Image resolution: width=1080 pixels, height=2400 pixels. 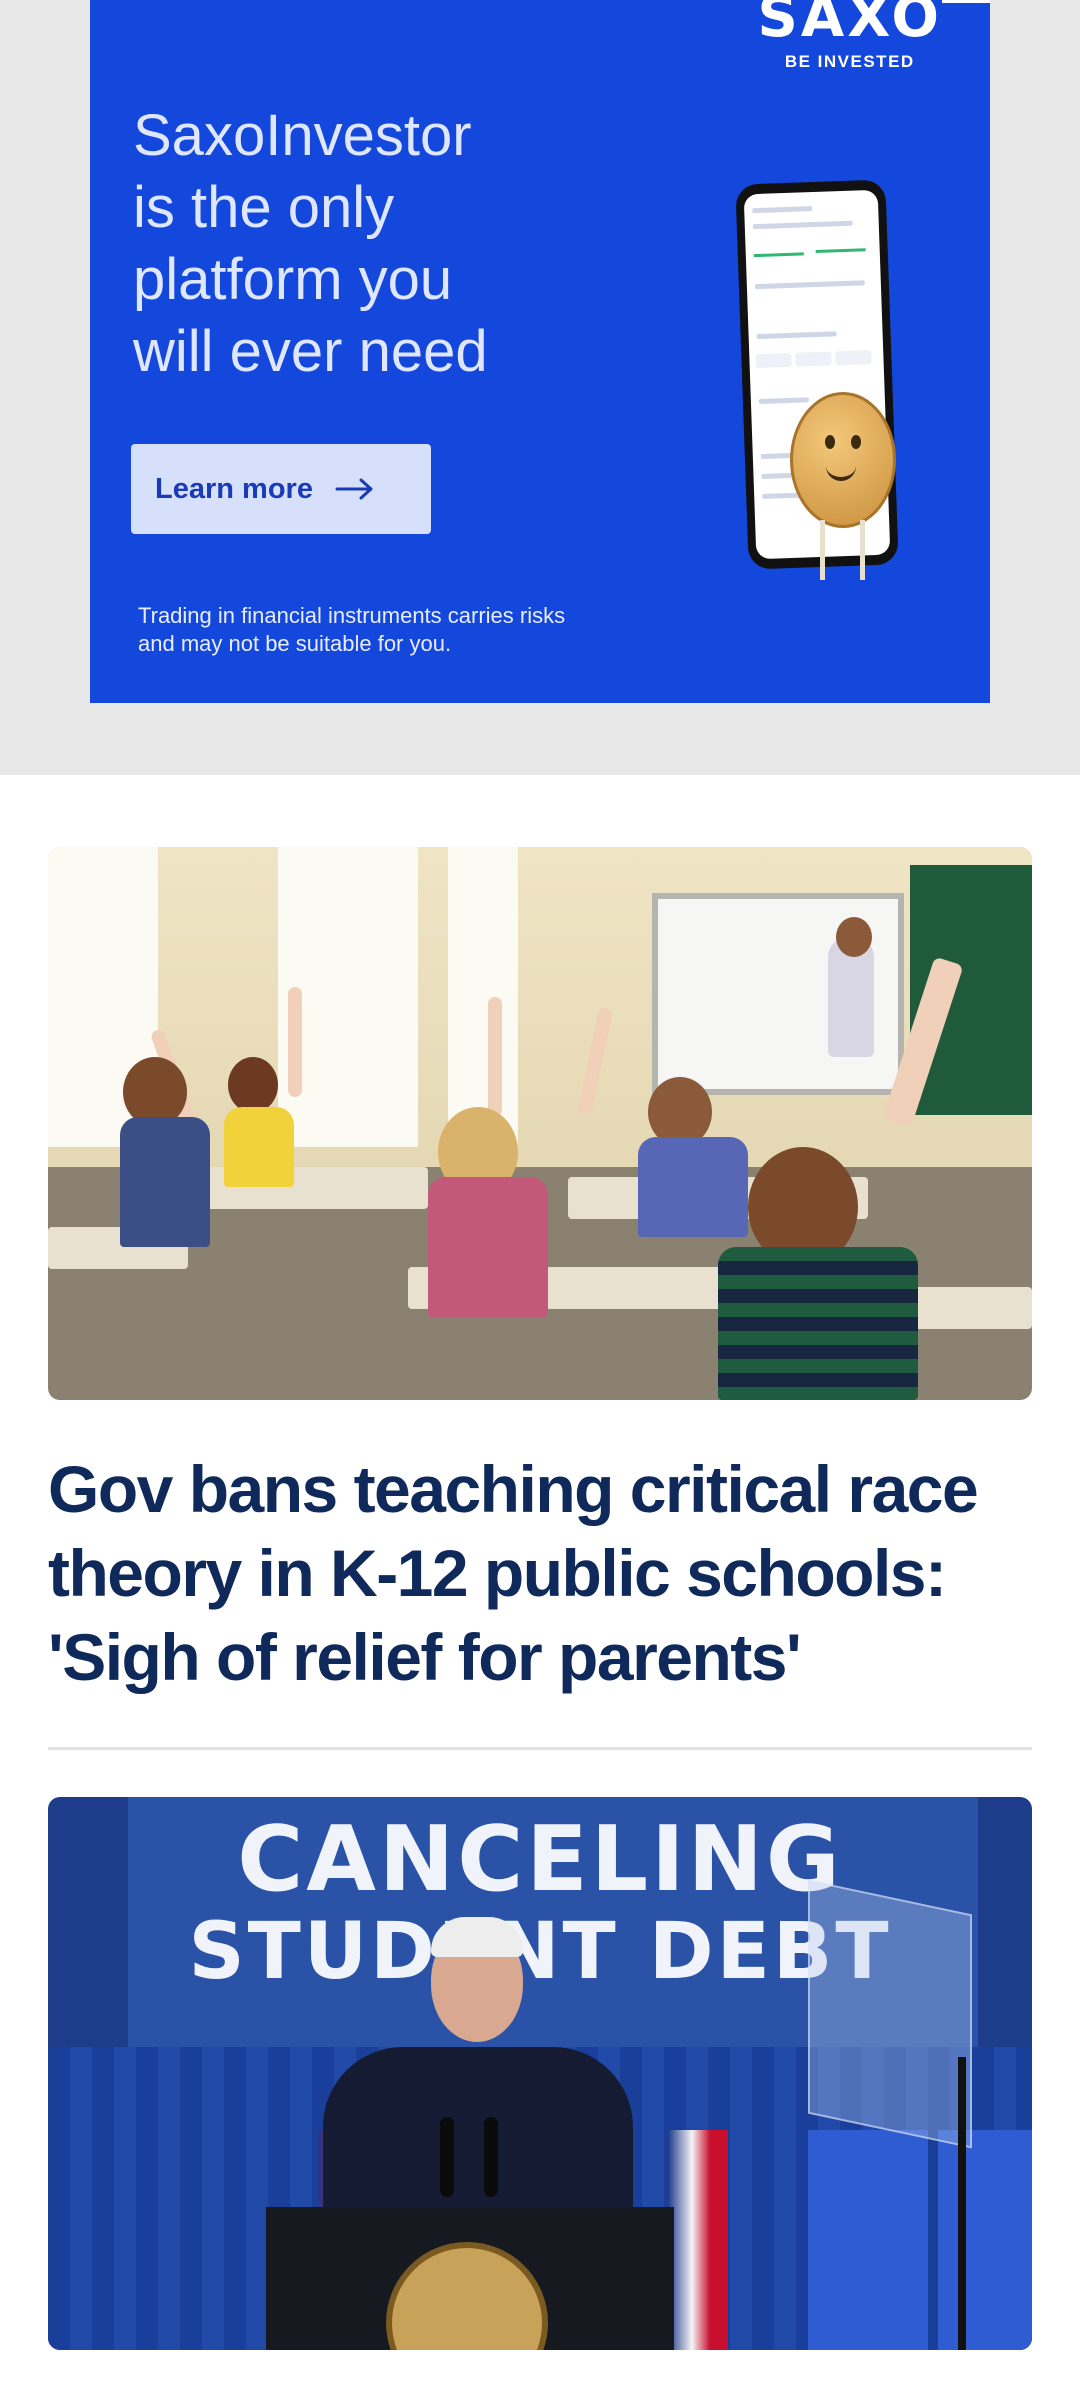 I want to click on learn-more-label: Learn more, so click(x=234, y=488).